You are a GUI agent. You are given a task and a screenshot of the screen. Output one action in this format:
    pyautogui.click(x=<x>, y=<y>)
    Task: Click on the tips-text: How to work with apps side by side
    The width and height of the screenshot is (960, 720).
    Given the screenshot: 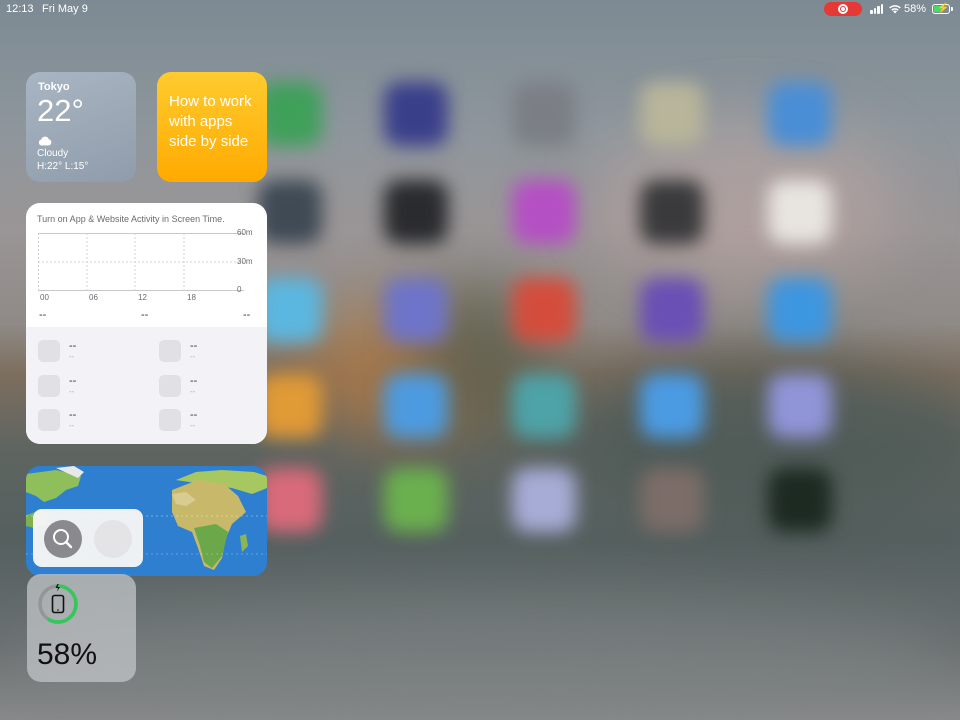 What is the action you would take?
    pyautogui.click(x=210, y=121)
    